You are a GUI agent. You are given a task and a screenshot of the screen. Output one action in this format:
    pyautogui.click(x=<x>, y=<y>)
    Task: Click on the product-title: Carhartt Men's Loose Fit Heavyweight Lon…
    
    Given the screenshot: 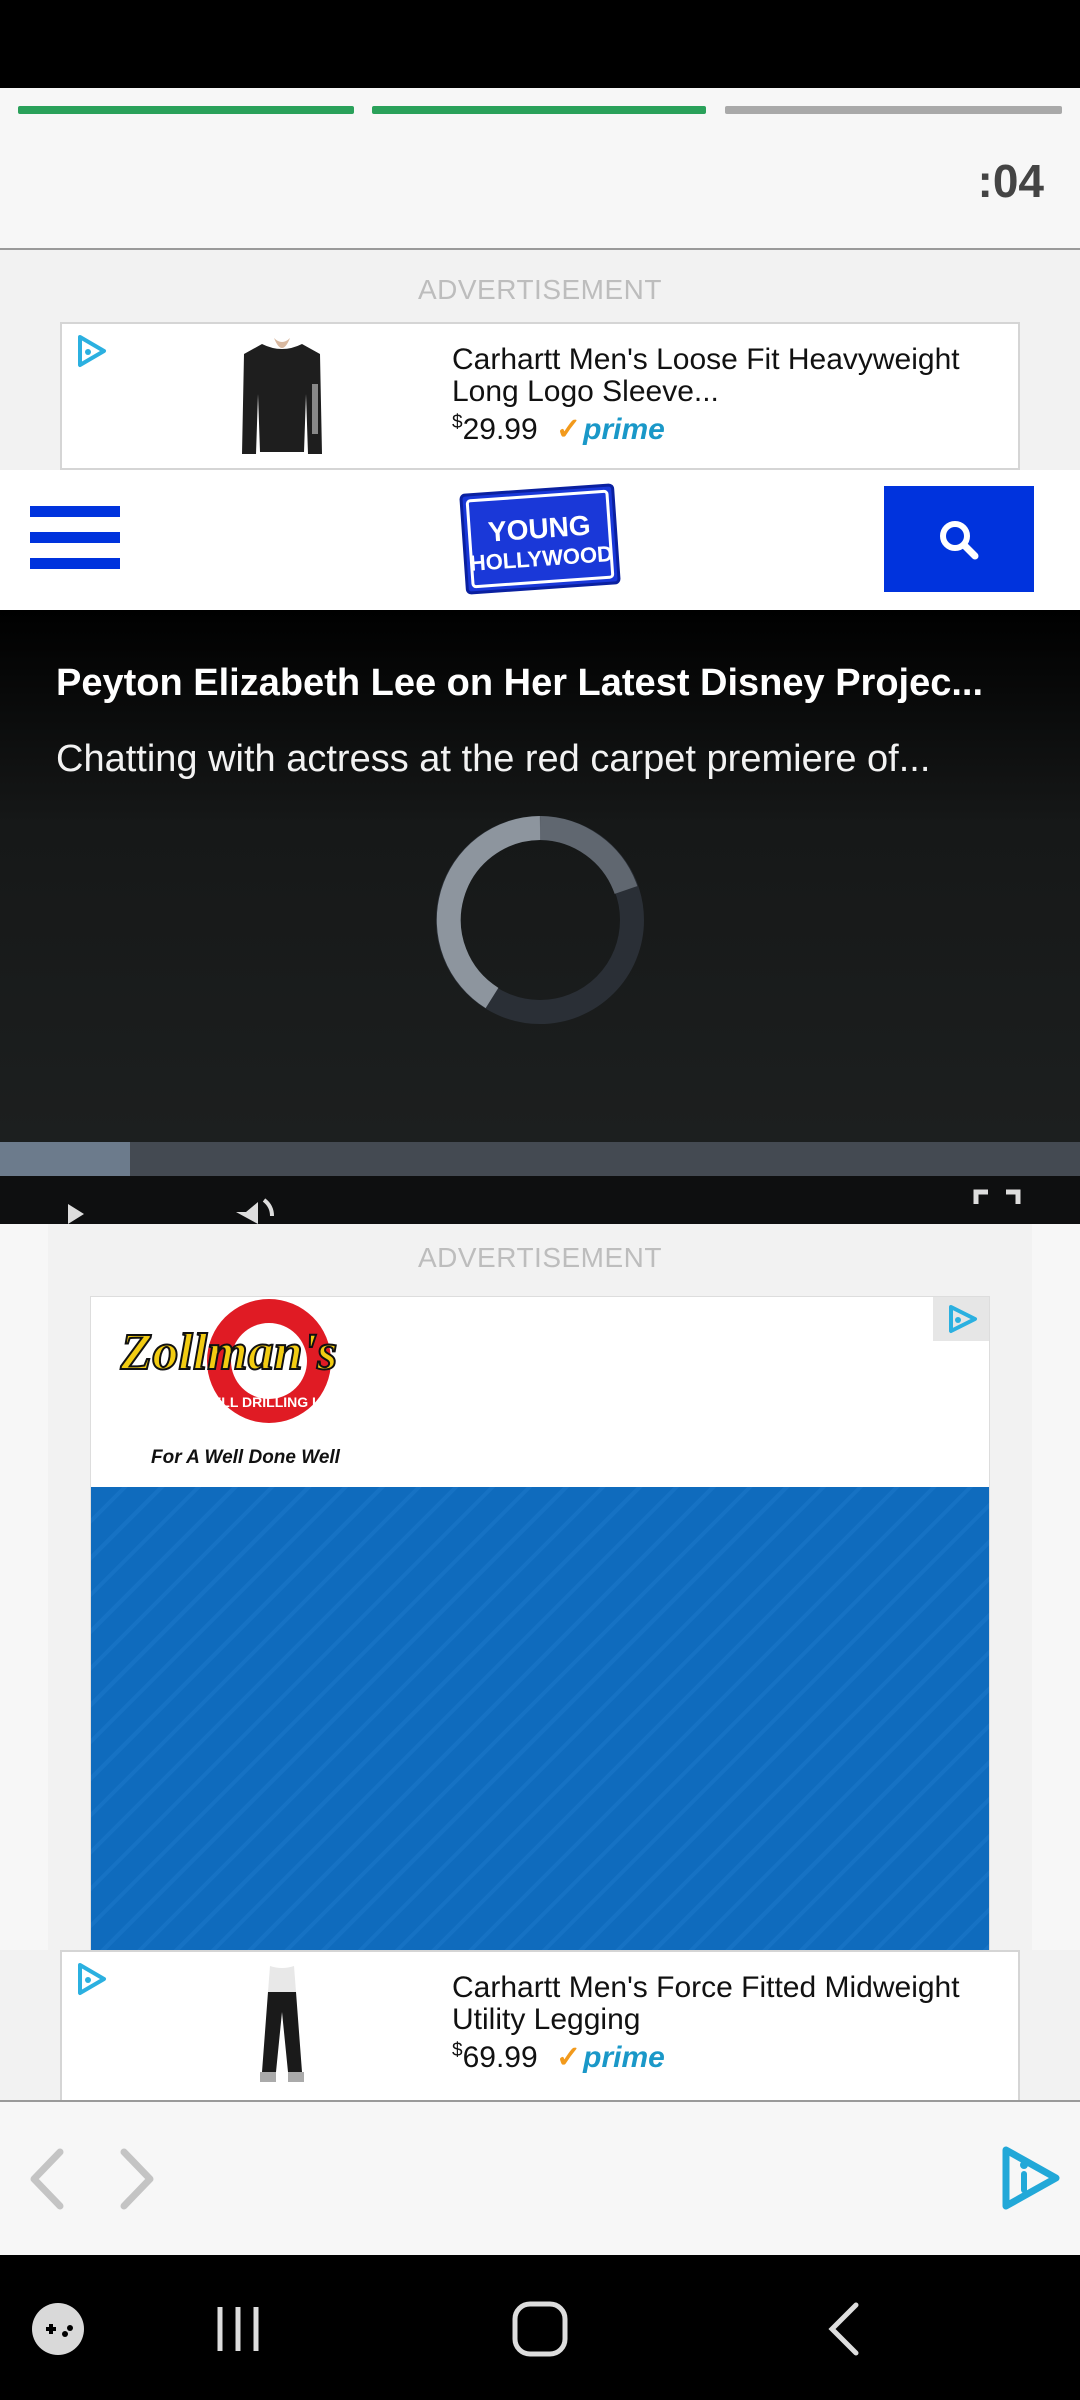 What is the action you would take?
    pyautogui.click(x=712, y=376)
    